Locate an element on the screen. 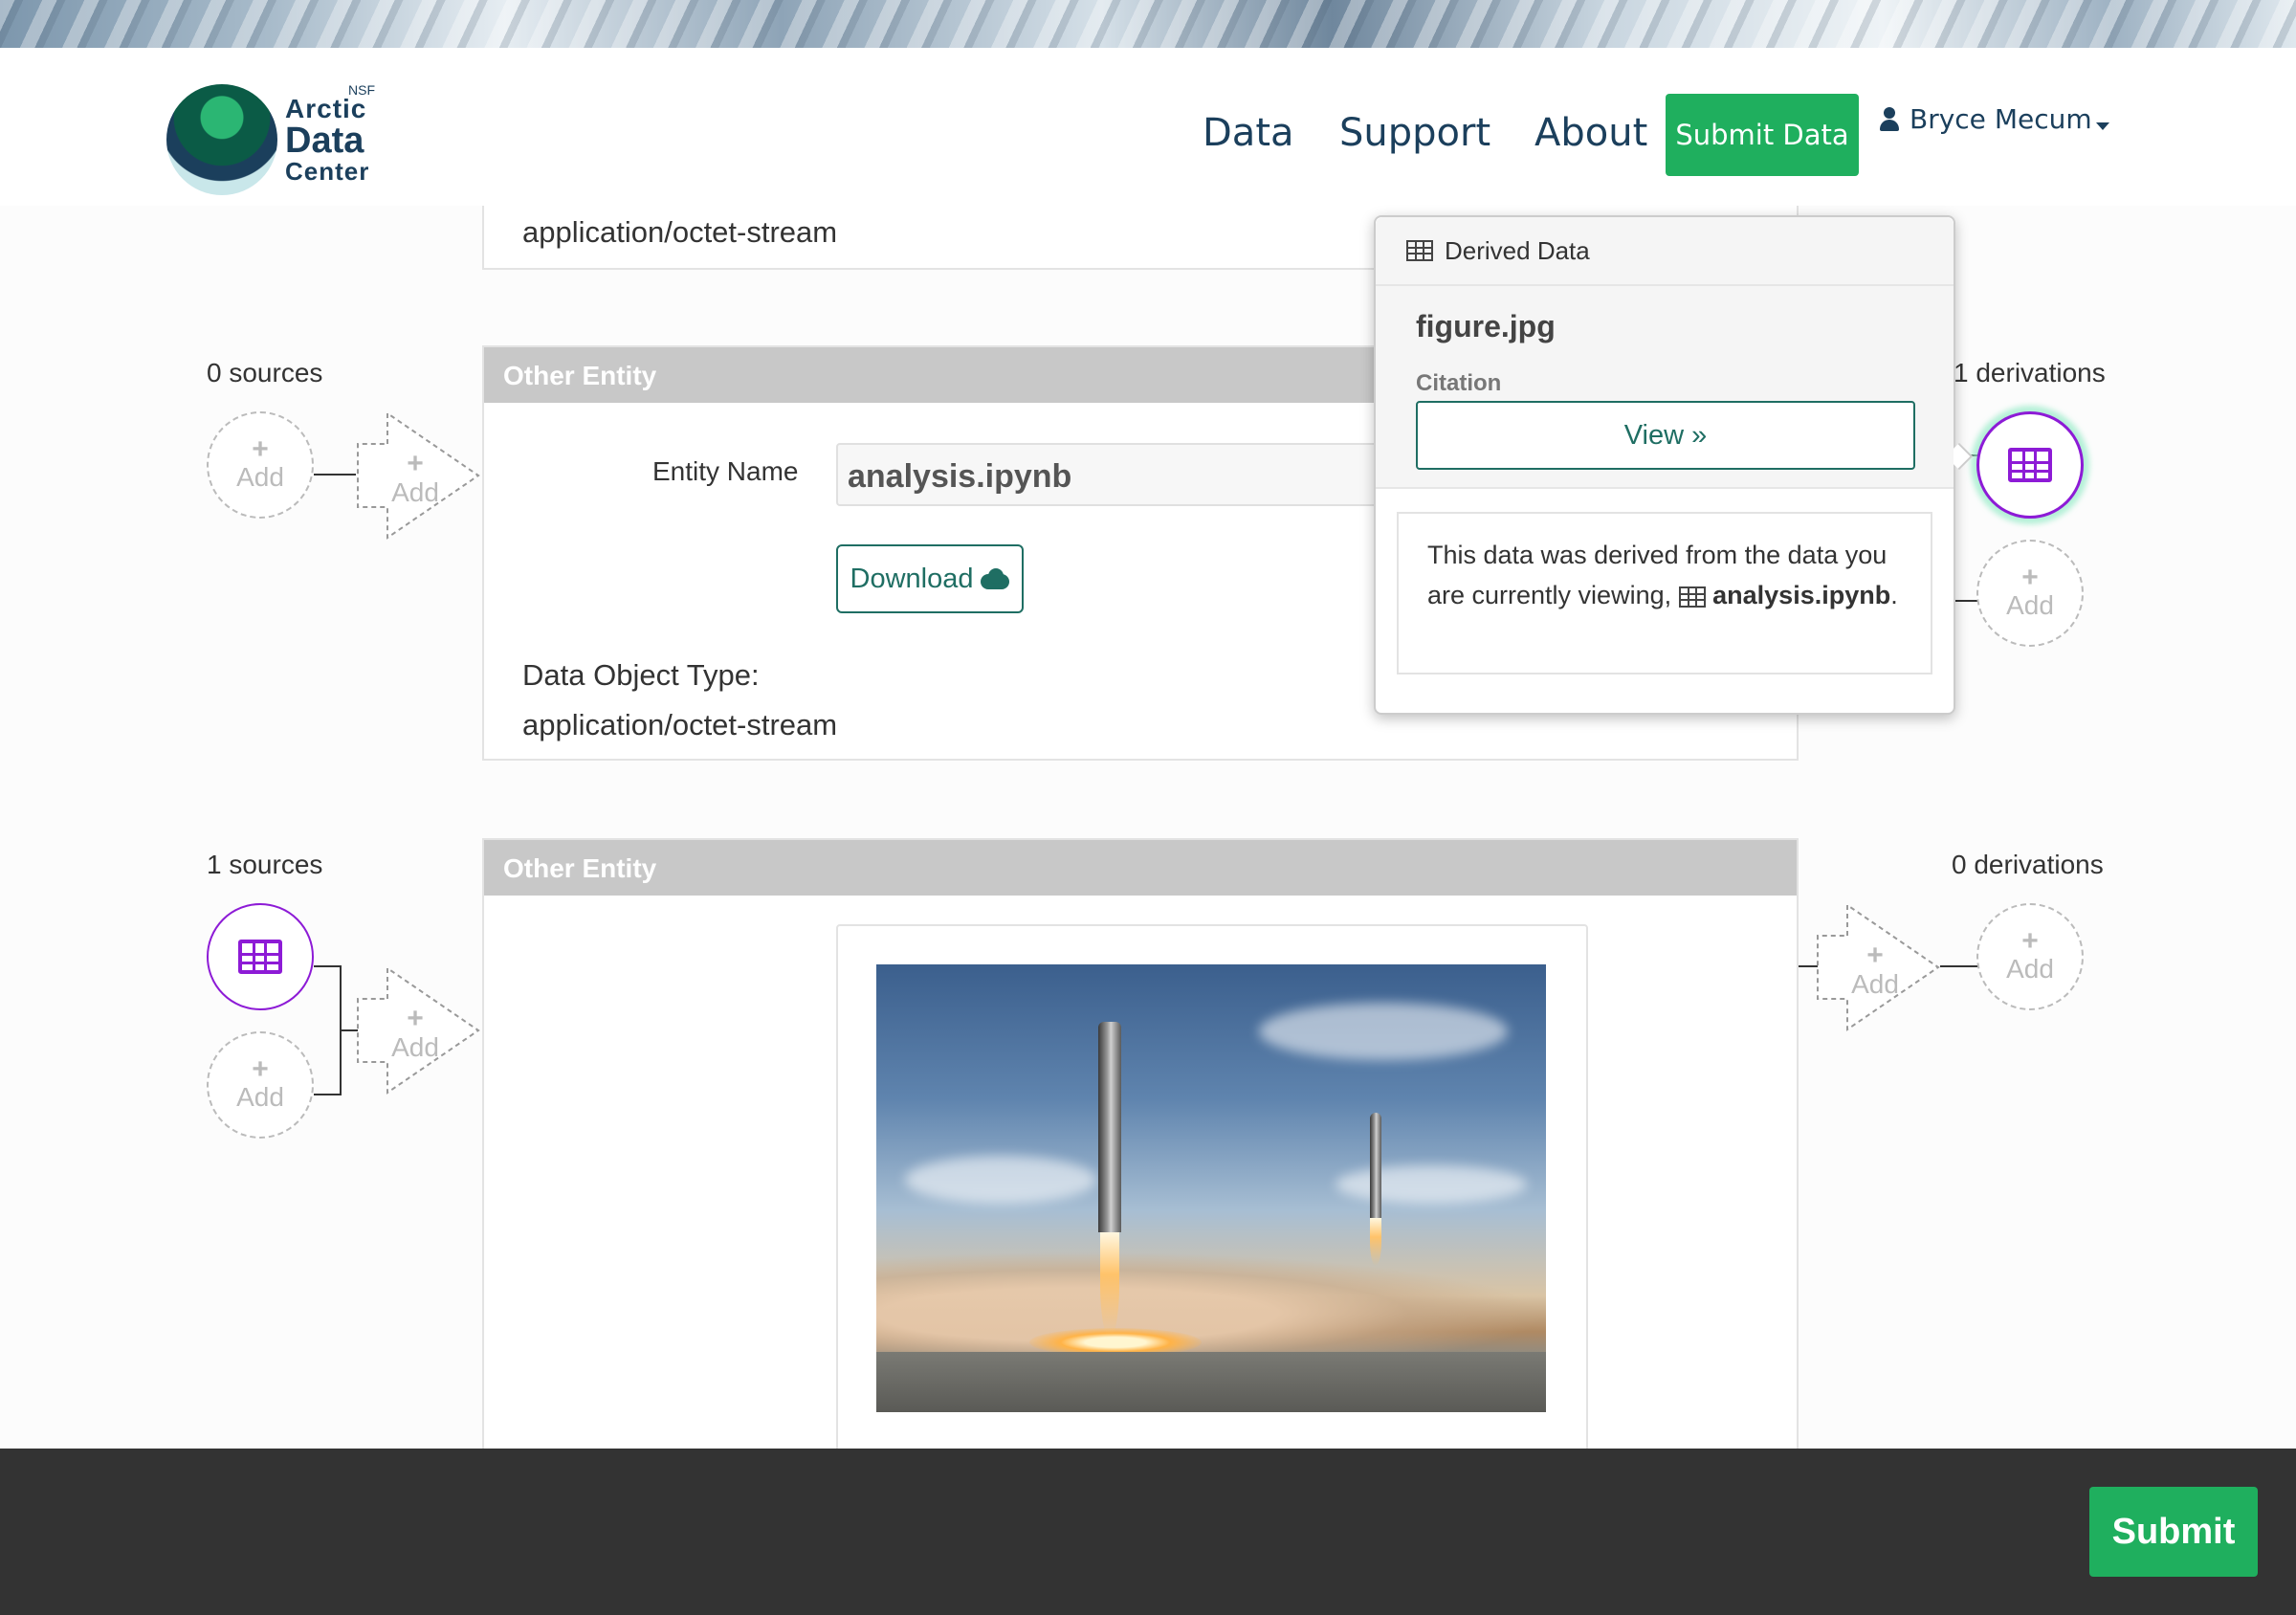 Image resolution: width=2296 pixels, height=1615 pixels. source-data-node is located at coordinates (261, 956).